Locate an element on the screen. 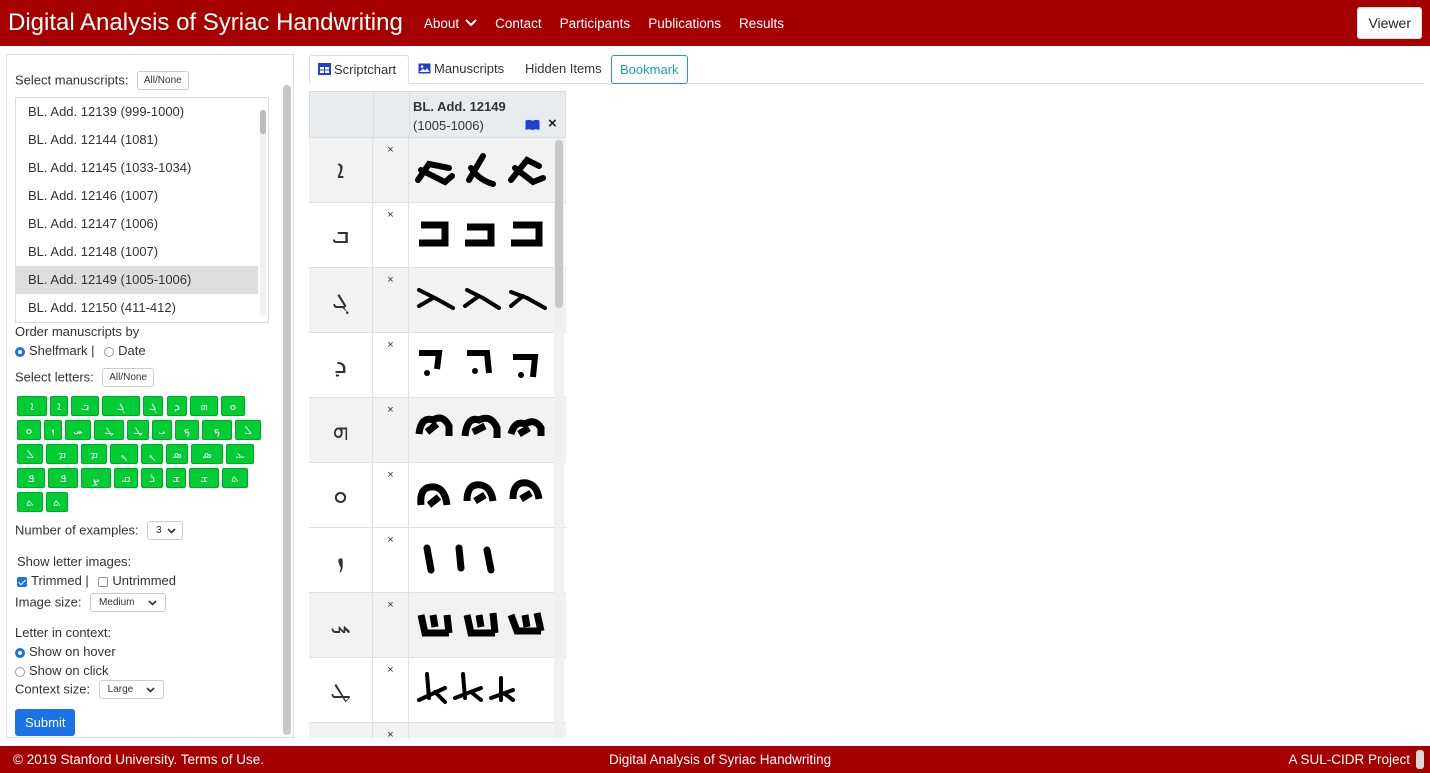 The height and width of the screenshot is (773, 1430). book-open-icon is located at coordinates (532, 125).